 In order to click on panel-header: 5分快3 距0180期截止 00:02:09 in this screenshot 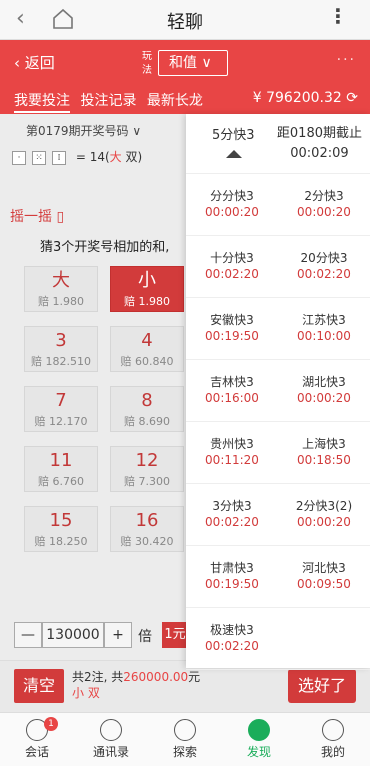, I will do `click(278, 144)`.